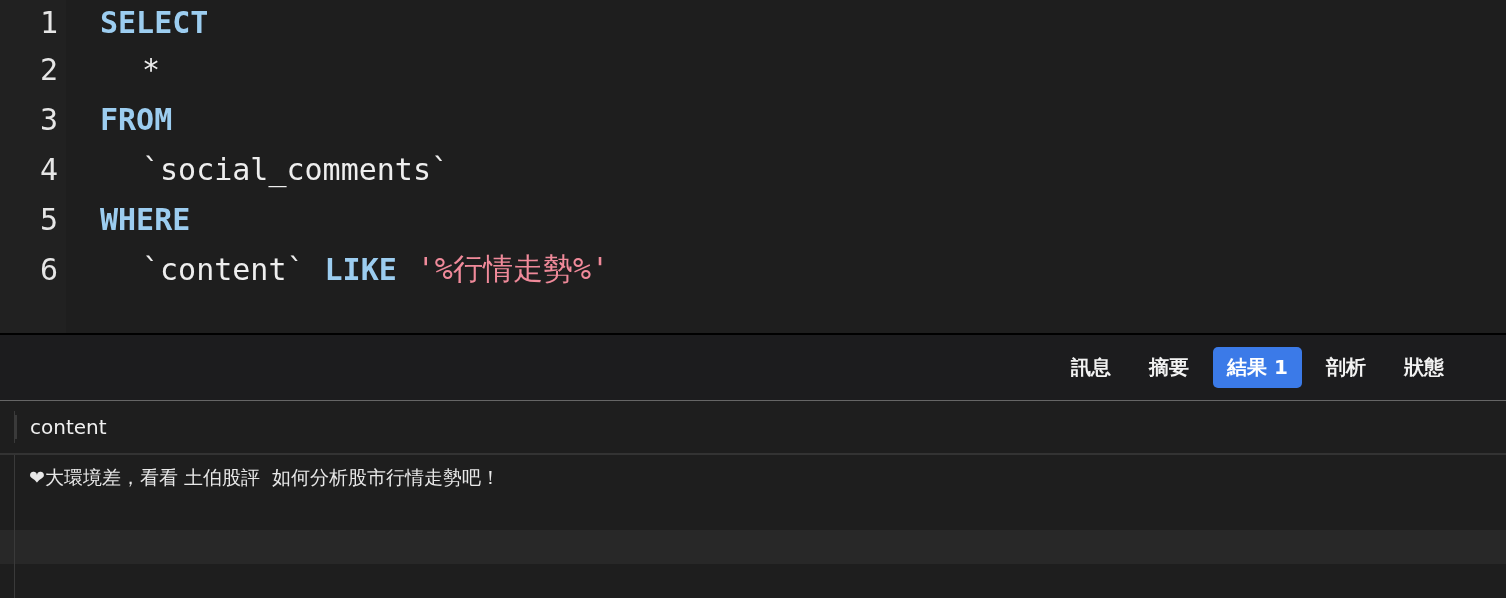 This screenshot has width=1506, height=598. Describe the element at coordinates (48, 219) in the screenshot. I see `line-number: 5` at that location.